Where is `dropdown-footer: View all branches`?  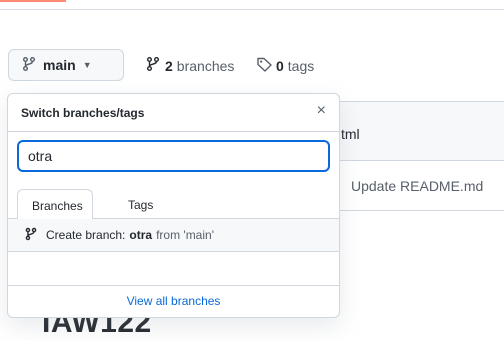 dropdown-footer: View all branches is located at coordinates (173, 301).